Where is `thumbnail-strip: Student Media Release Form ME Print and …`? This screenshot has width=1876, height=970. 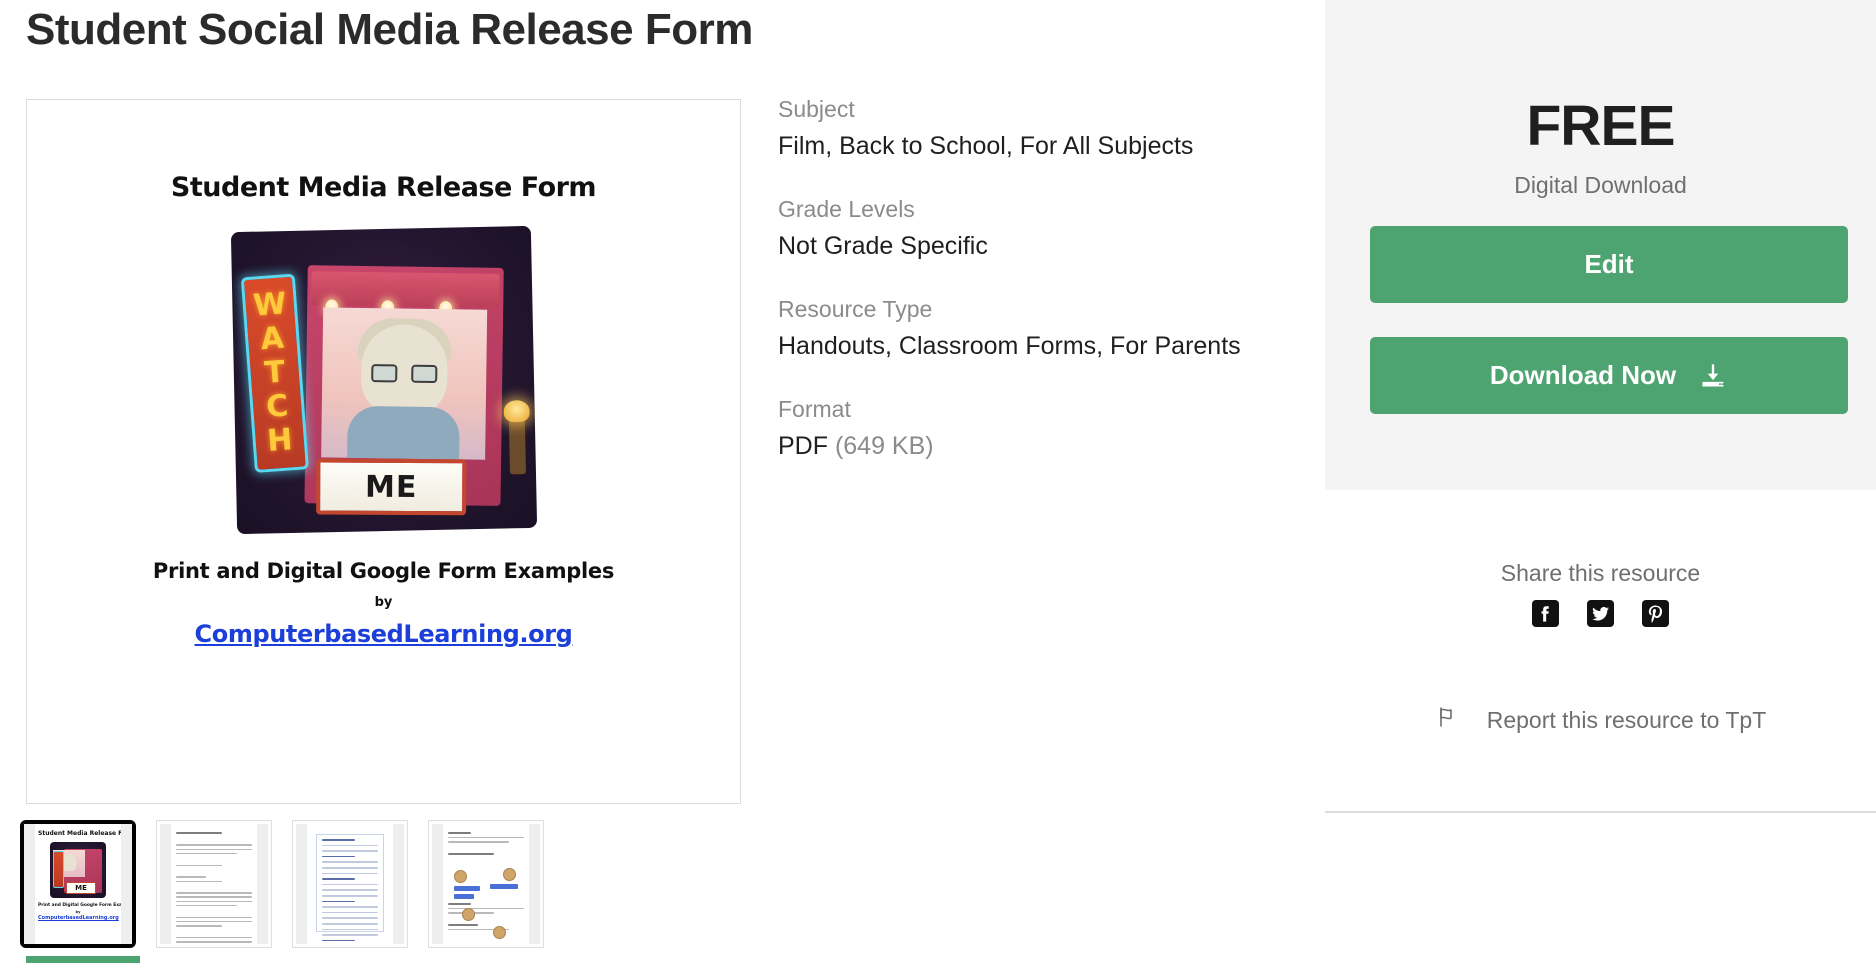
thumbnail-strip: Student Media Release Form ME Print and … is located at coordinates (282, 891).